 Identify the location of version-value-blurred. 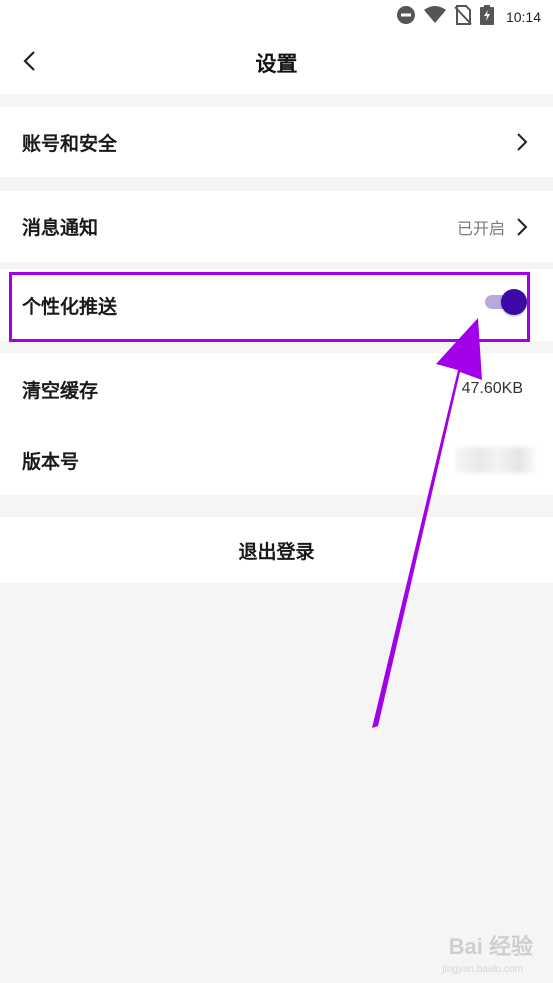
(495, 460).